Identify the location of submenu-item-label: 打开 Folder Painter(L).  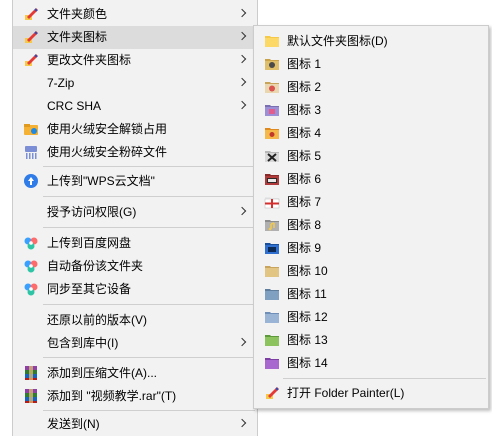
(346, 393).